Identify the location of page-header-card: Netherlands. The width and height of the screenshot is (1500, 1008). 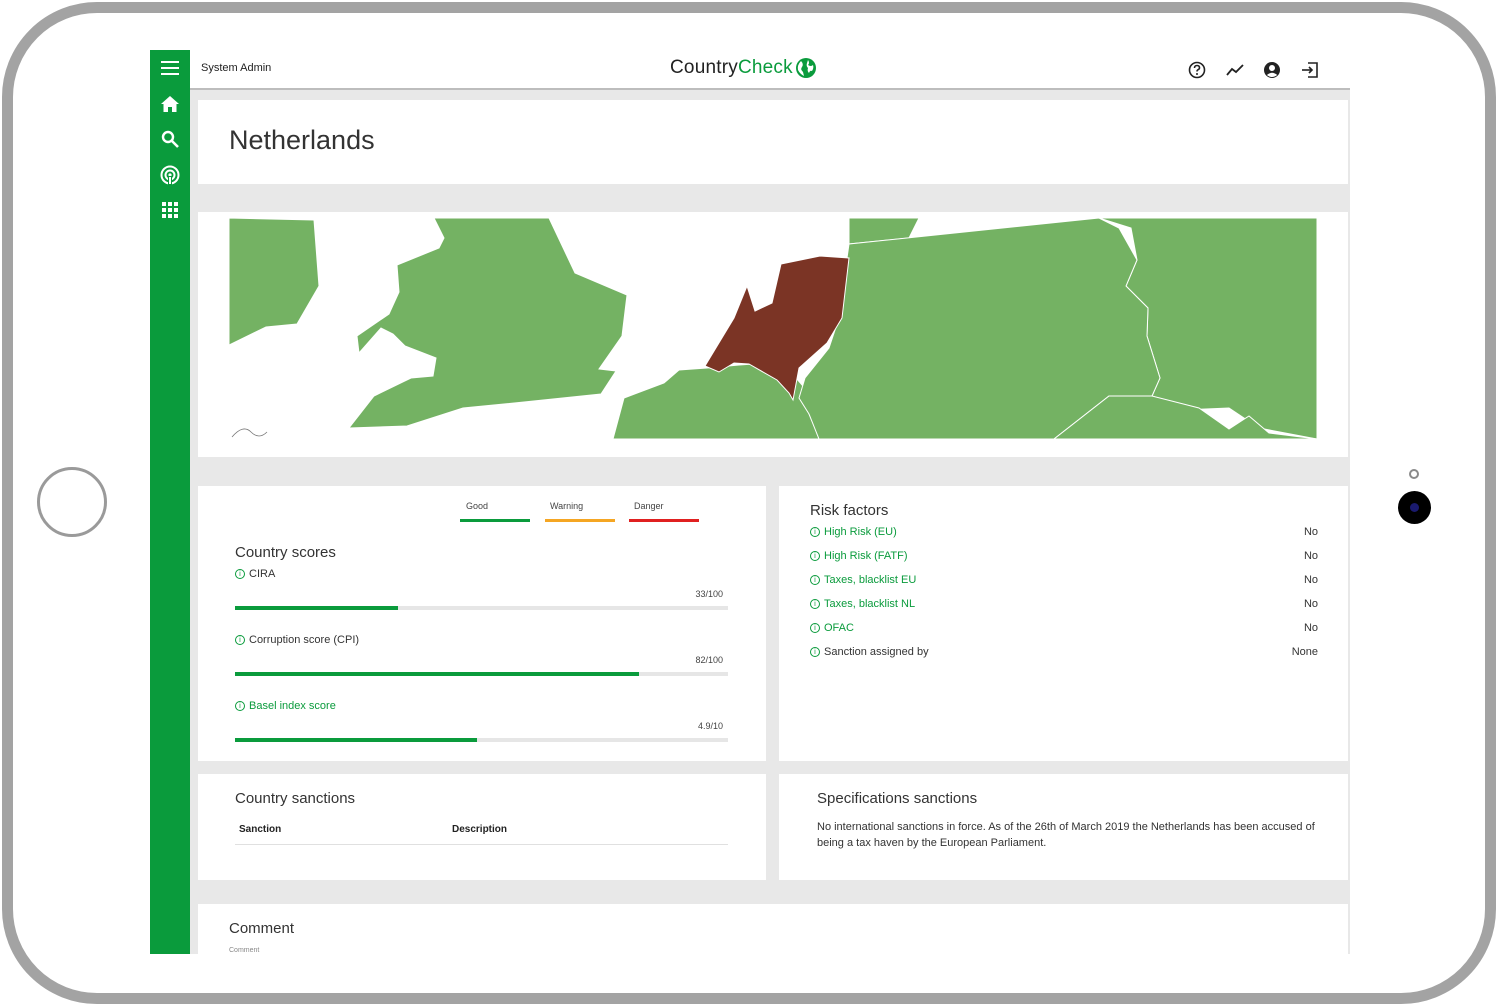
(773, 142).